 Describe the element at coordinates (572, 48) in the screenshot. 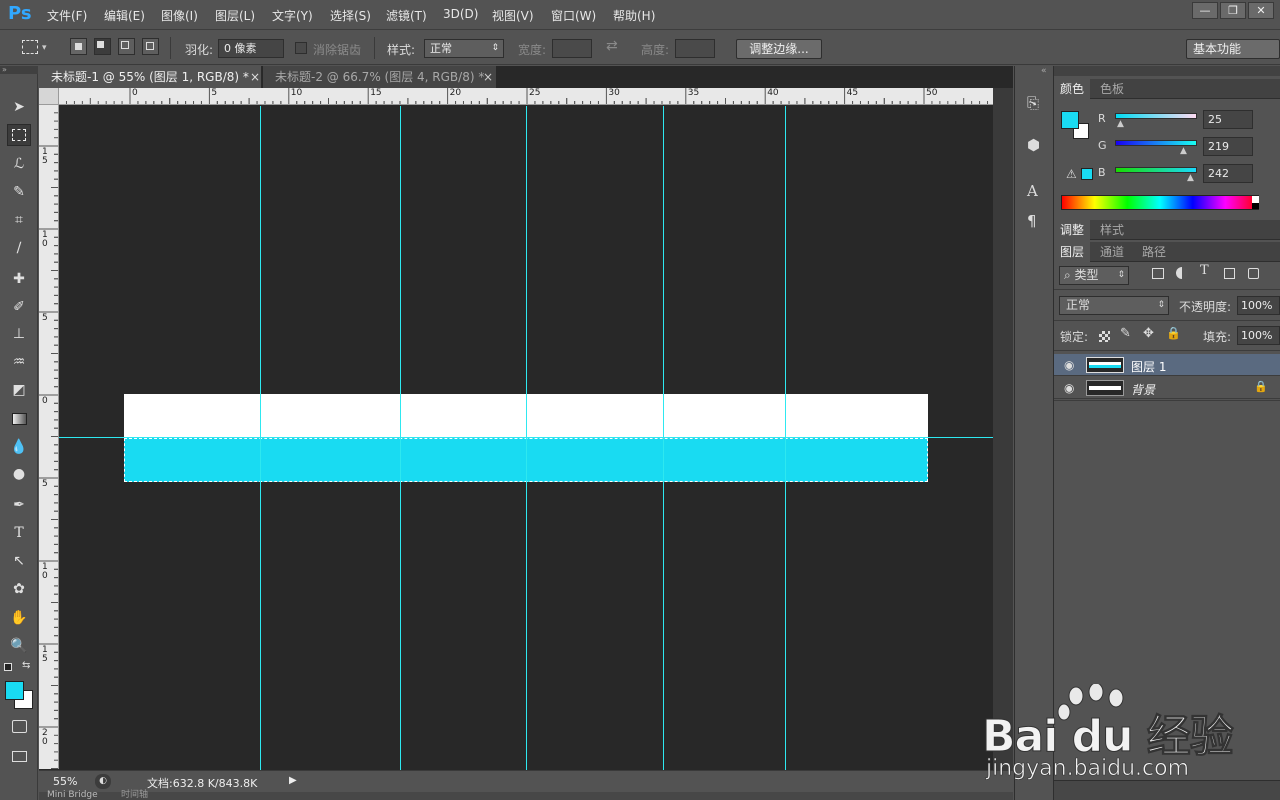

I see `width-input` at that location.